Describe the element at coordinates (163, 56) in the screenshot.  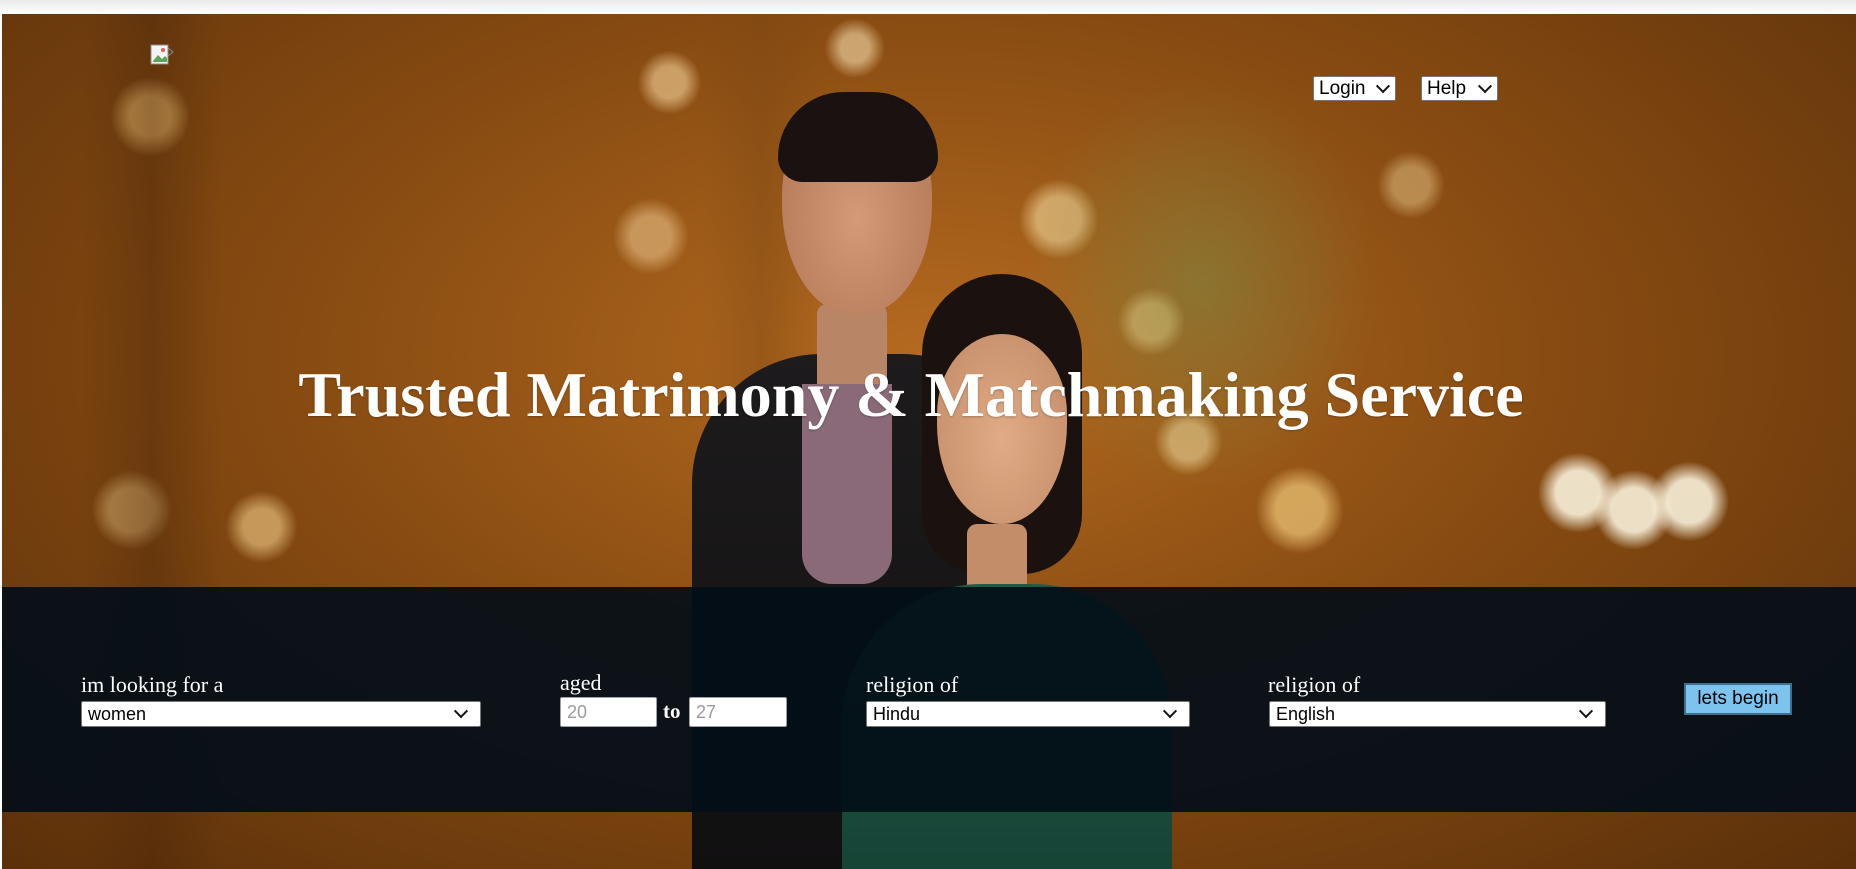
I see `broken-image-icon` at that location.